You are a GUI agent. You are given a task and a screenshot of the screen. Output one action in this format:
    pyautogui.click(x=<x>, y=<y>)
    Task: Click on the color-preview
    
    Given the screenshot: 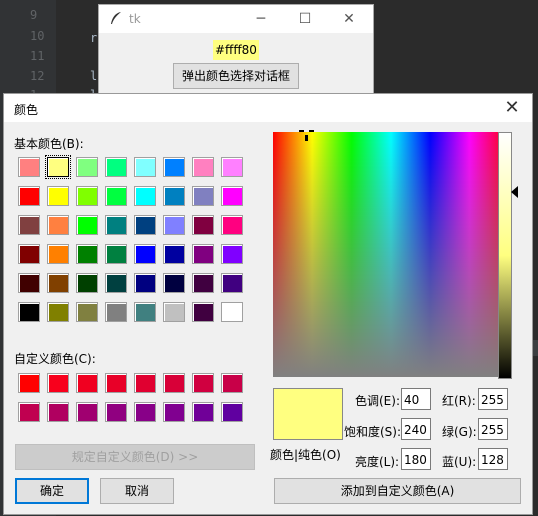 What is the action you would take?
    pyautogui.click(x=308, y=414)
    